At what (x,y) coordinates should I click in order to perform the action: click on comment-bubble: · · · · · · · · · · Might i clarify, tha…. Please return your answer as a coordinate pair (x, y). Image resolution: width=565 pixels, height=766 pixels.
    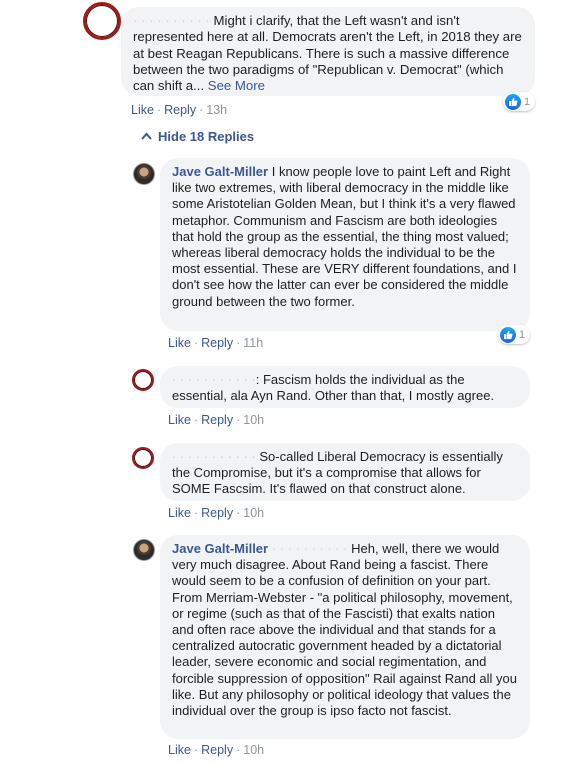
    Looking at the image, I should click on (328, 51).